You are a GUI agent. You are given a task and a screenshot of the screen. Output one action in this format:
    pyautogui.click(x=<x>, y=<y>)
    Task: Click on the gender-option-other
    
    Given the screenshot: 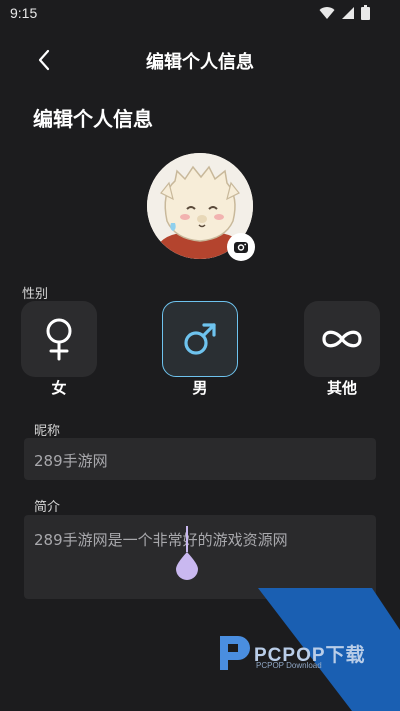 What is the action you would take?
    pyautogui.click(x=342, y=339)
    